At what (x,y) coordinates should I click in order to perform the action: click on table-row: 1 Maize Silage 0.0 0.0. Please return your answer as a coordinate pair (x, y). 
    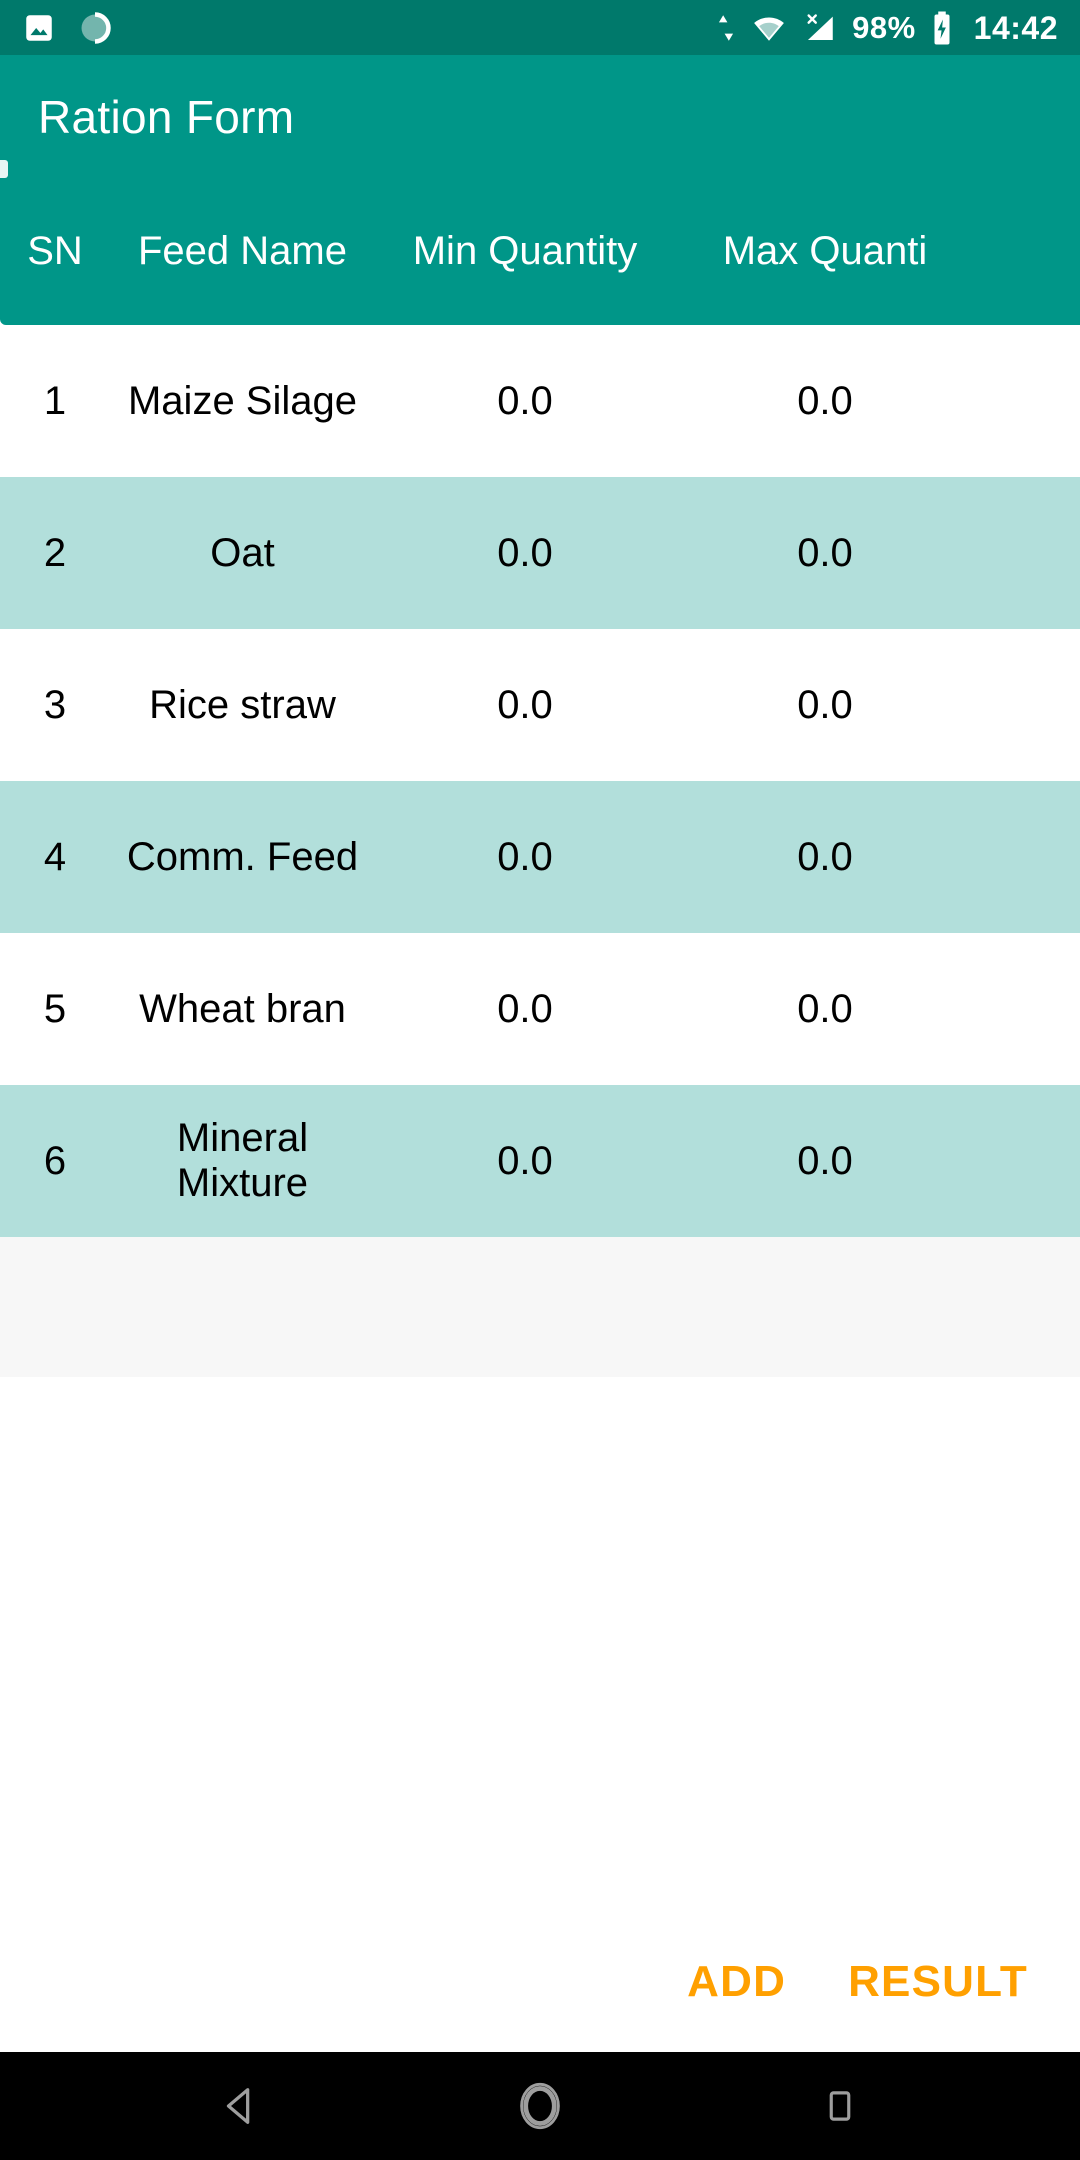
    Looking at the image, I should click on (540, 401).